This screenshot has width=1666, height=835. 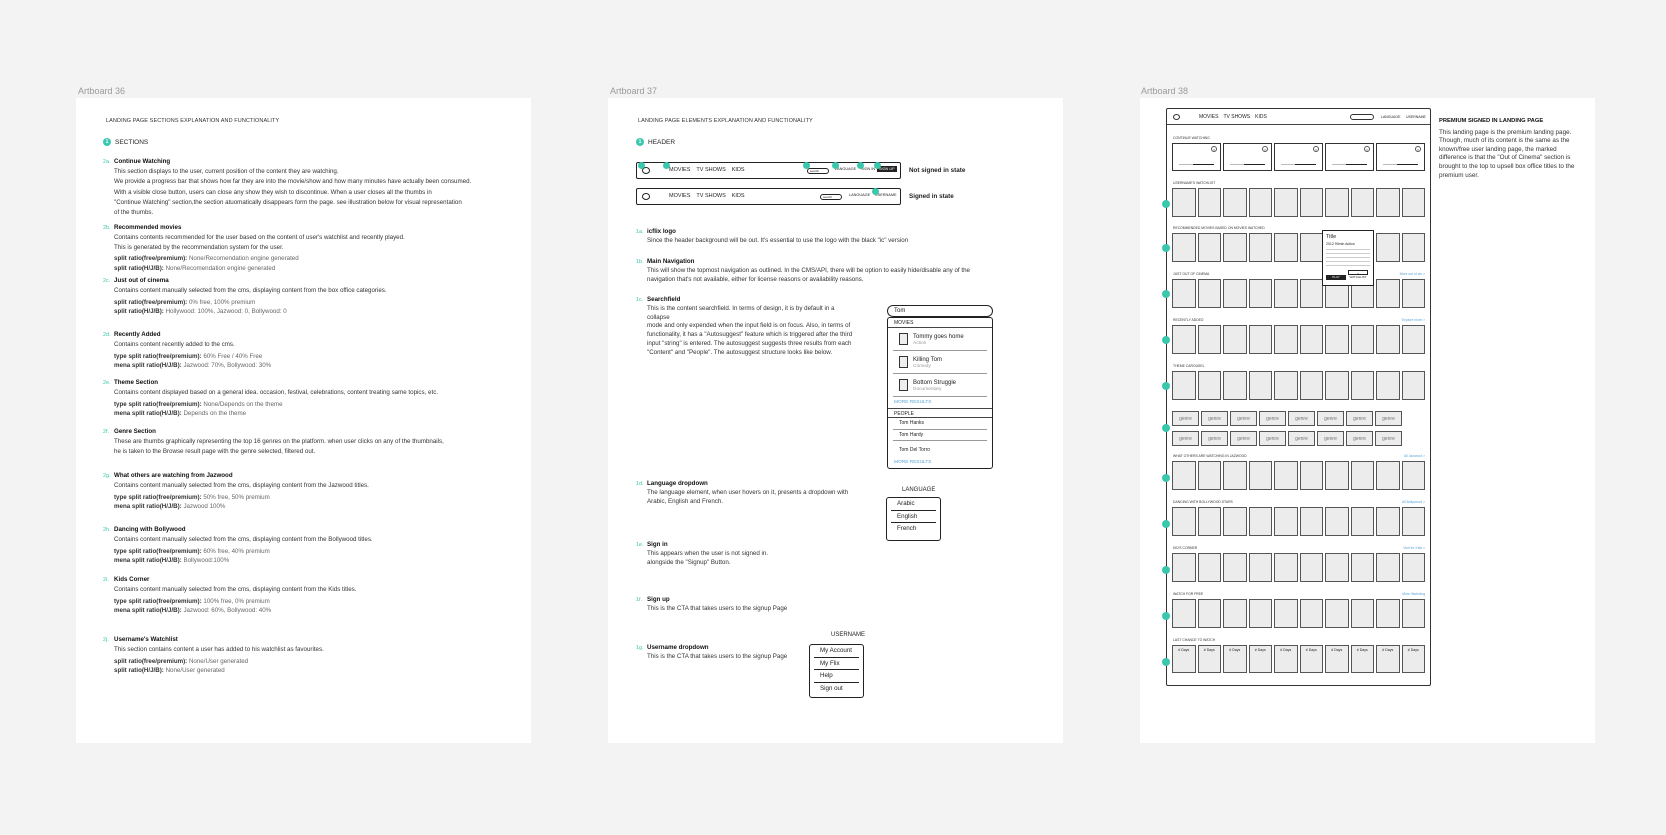 What do you see at coordinates (1358, 274) in the screenshot?
I see `watchlist-button: + WATCHLIST` at bounding box center [1358, 274].